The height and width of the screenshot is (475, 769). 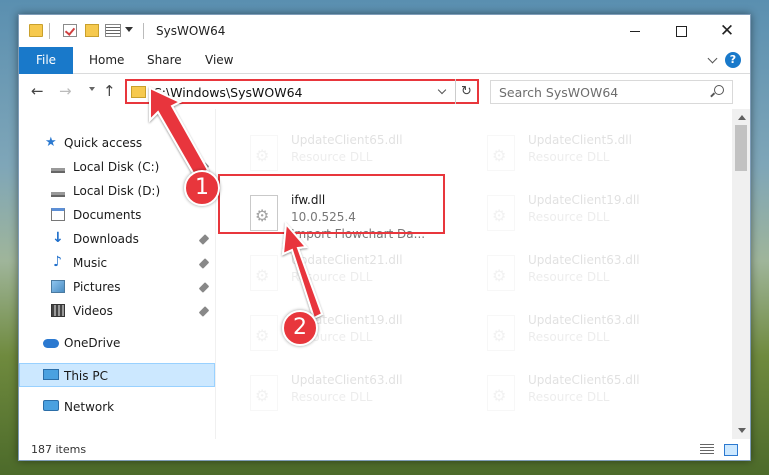 I want to click on sidebar-item-network: Network, so click(x=117, y=407).